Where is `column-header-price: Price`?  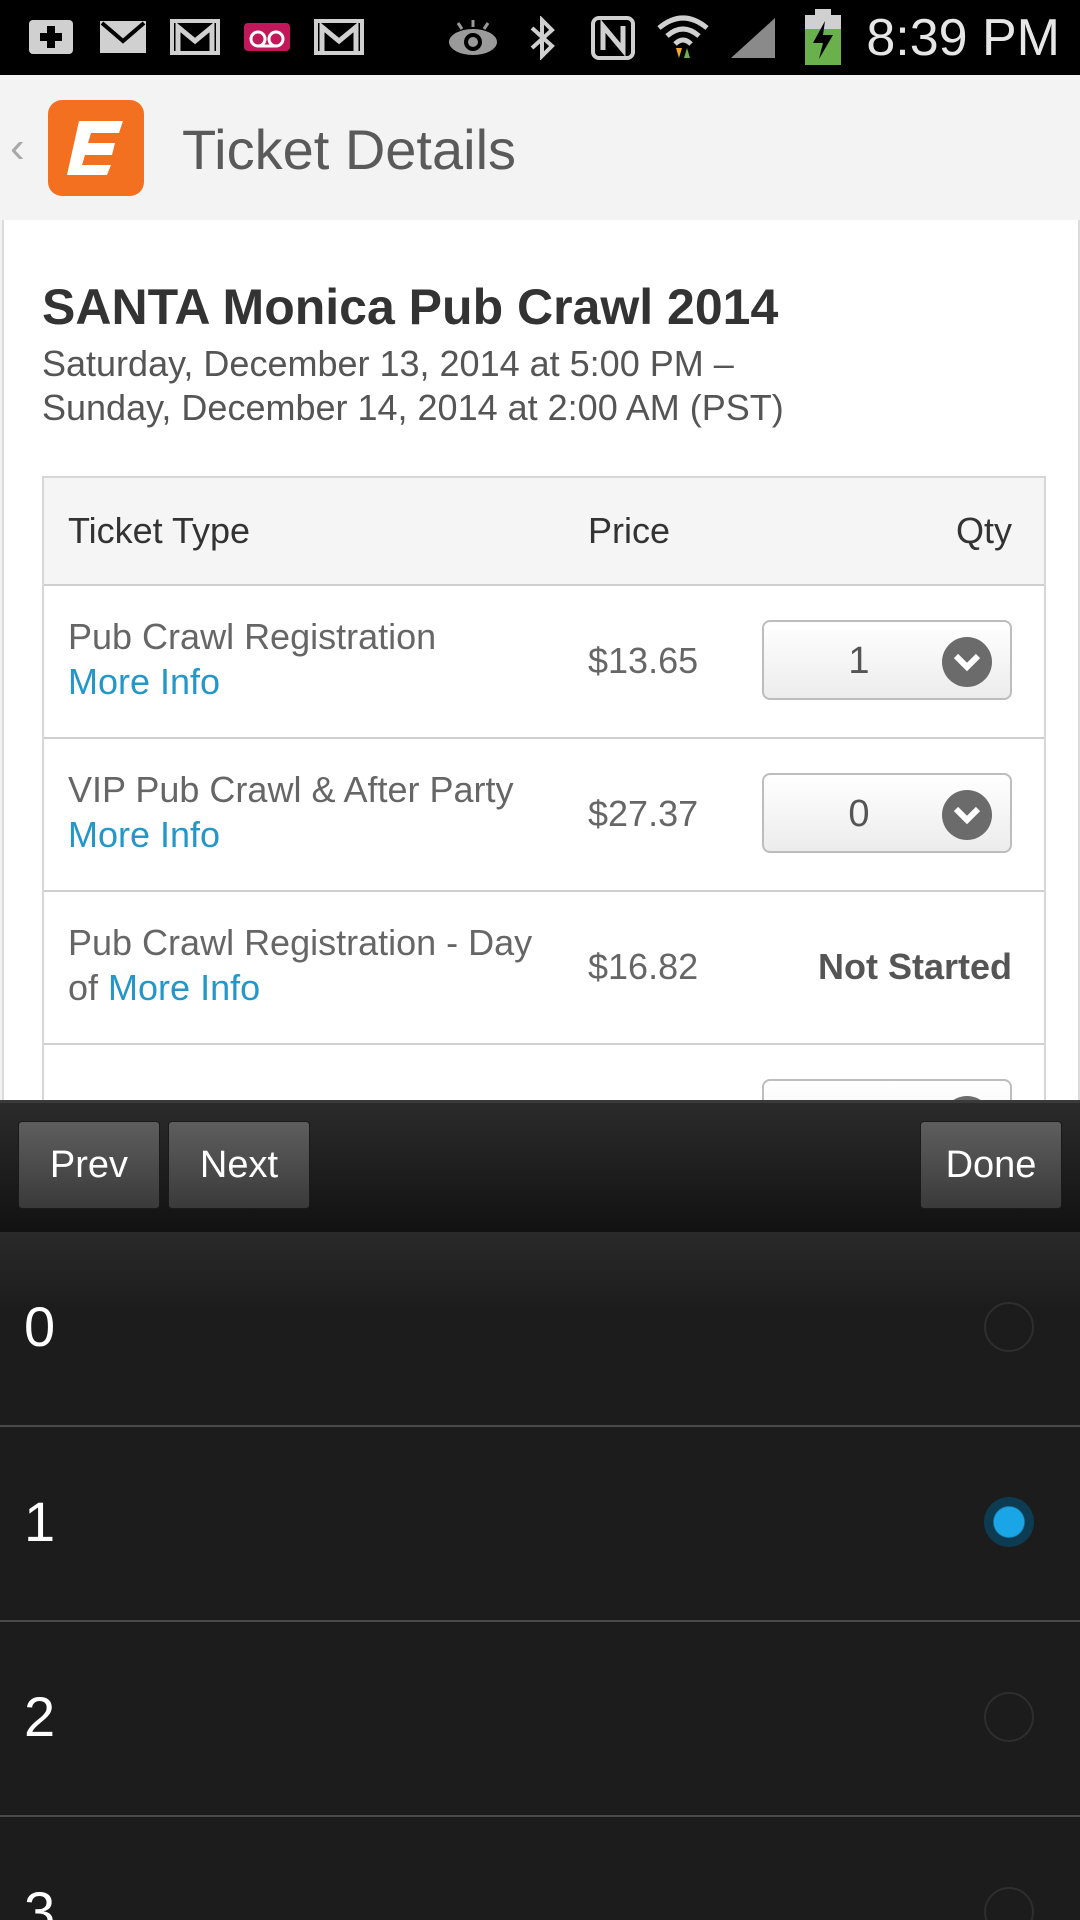 column-header-price: Price is located at coordinates (629, 530).